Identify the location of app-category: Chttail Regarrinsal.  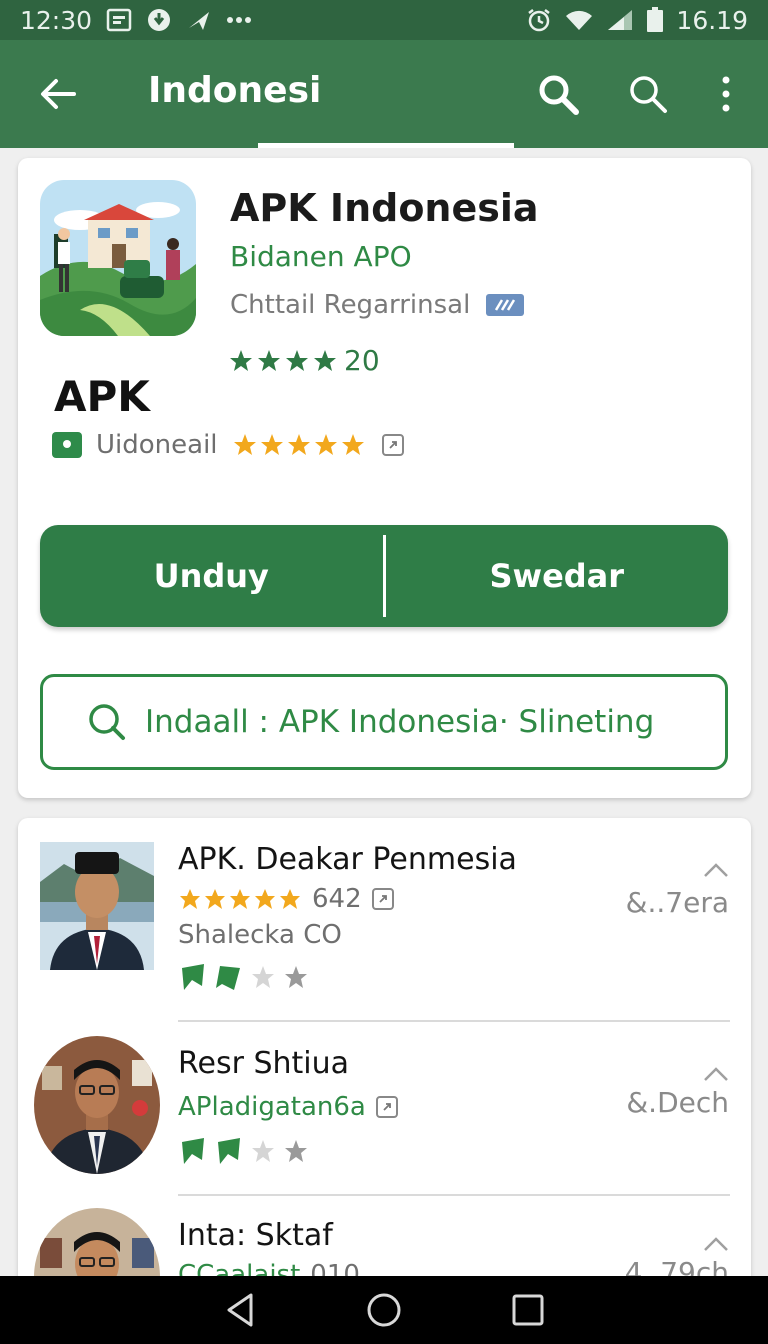
(377, 305).